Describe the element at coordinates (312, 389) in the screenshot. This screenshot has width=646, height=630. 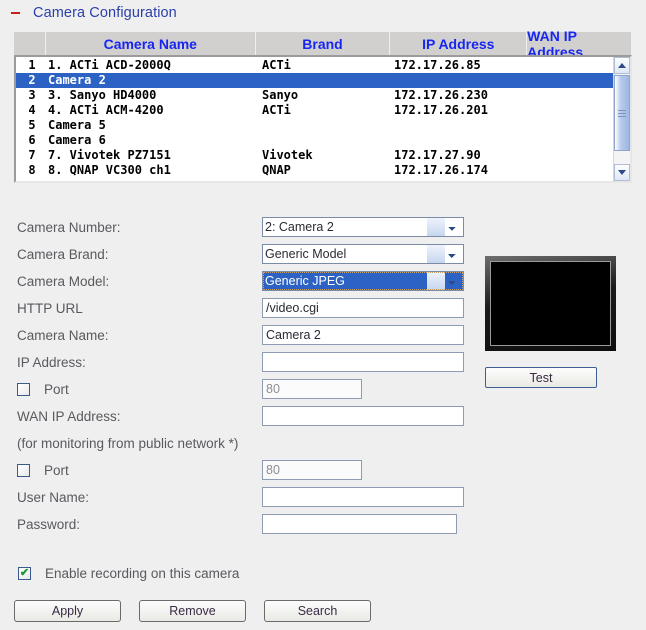
I see `port-lan-input` at that location.